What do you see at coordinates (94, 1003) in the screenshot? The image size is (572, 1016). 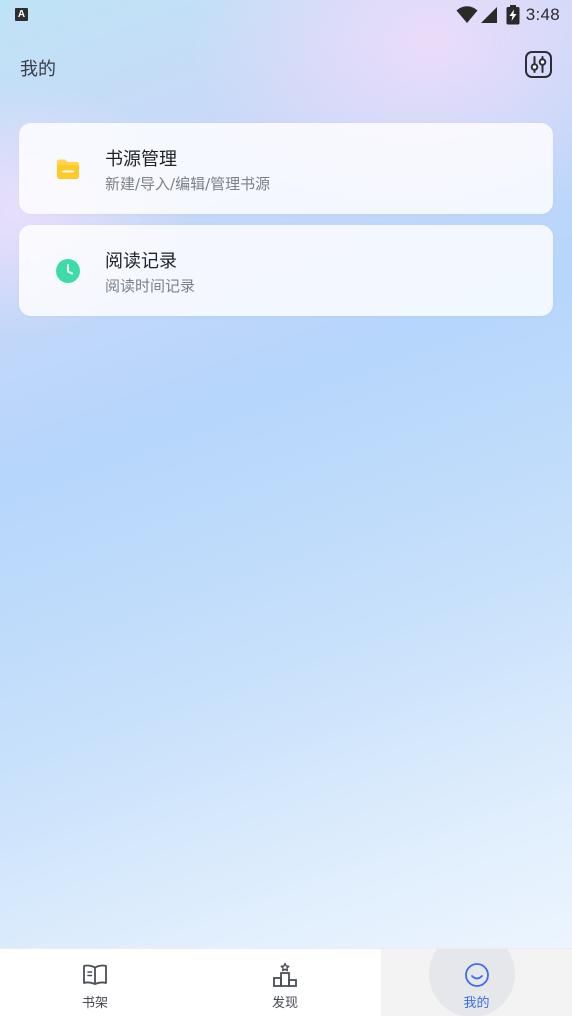 I see `tab-label: 书架` at bounding box center [94, 1003].